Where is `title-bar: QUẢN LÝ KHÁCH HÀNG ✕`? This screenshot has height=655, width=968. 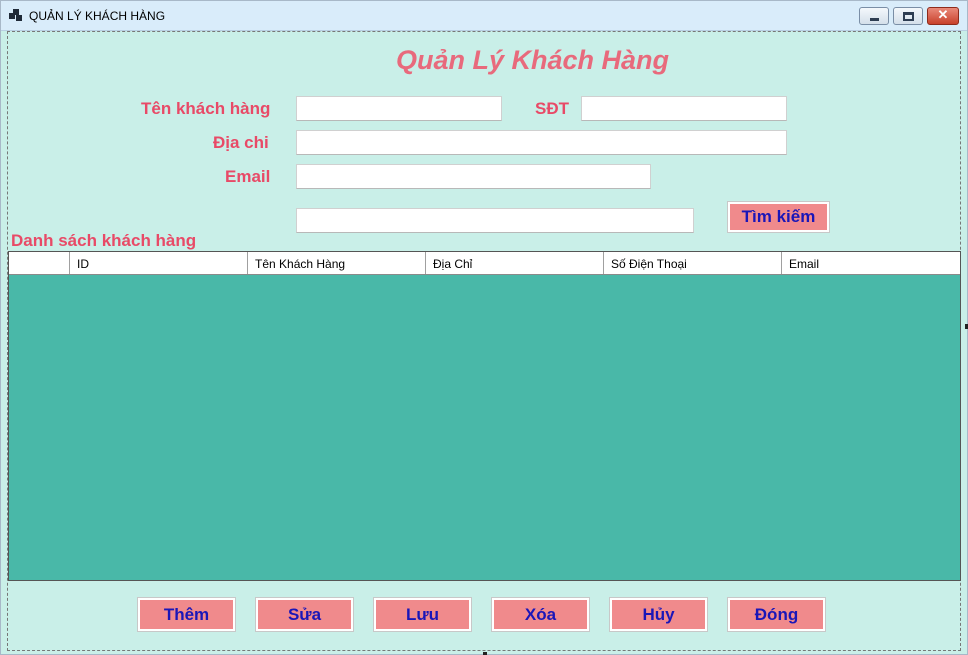
title-bar: QUẢN LÝ KHÁCH HÀNG ✕ is located at coordinates (484, 16).